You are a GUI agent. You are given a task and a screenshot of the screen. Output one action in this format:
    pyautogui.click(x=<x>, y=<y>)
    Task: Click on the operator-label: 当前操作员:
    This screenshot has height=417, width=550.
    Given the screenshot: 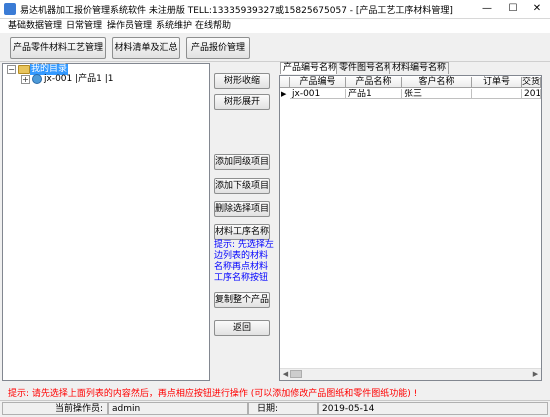 What is the action you would take?
    pyautogui.click(x=55, y=408)
    